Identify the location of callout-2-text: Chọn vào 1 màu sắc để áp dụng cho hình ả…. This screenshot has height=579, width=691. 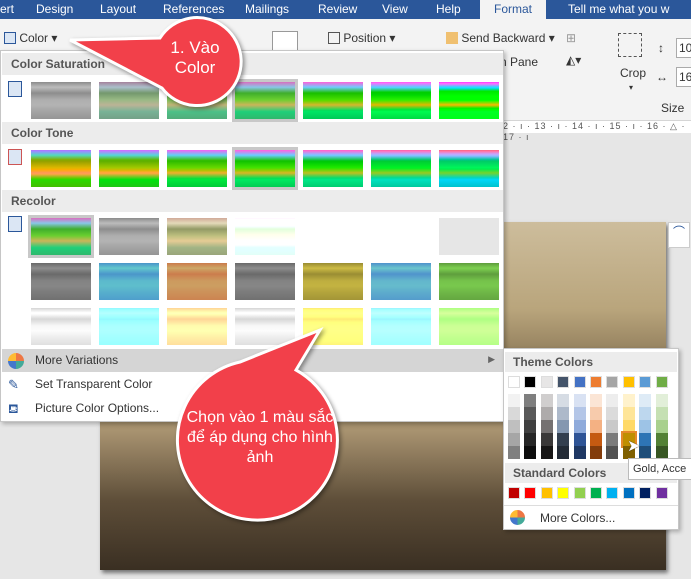
(260, 437).